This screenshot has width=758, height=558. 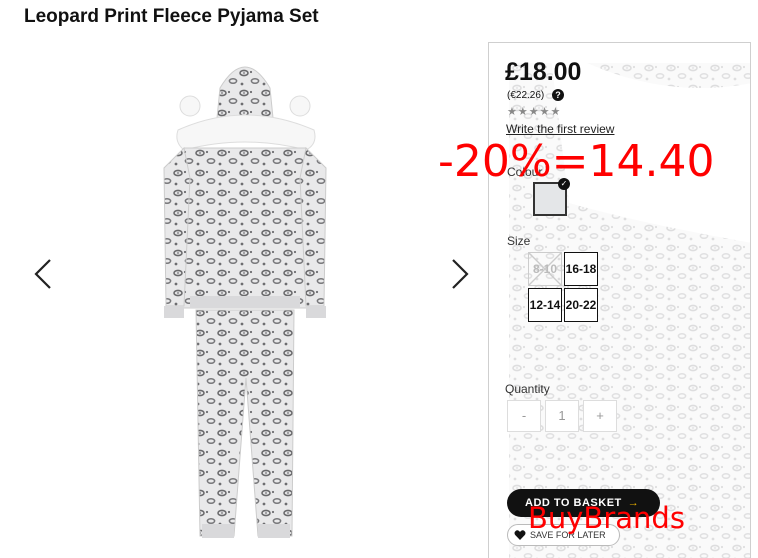 What do you see at coordinates (527, 389) in the screenshot?
I see `quantity-label: Quantity` at bounding box center [527, 389].